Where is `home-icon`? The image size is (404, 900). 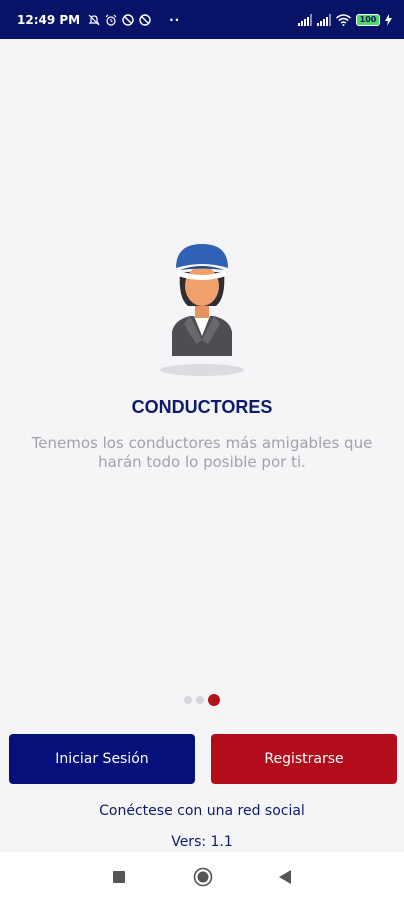
home-icon is located at coordinates (203, 877).